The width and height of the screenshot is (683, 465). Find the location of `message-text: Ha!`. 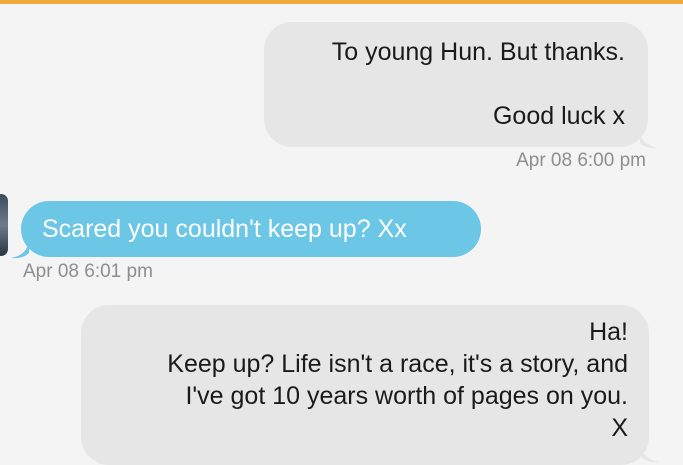

message-text: Ha! is located at coordinates (608, 332).